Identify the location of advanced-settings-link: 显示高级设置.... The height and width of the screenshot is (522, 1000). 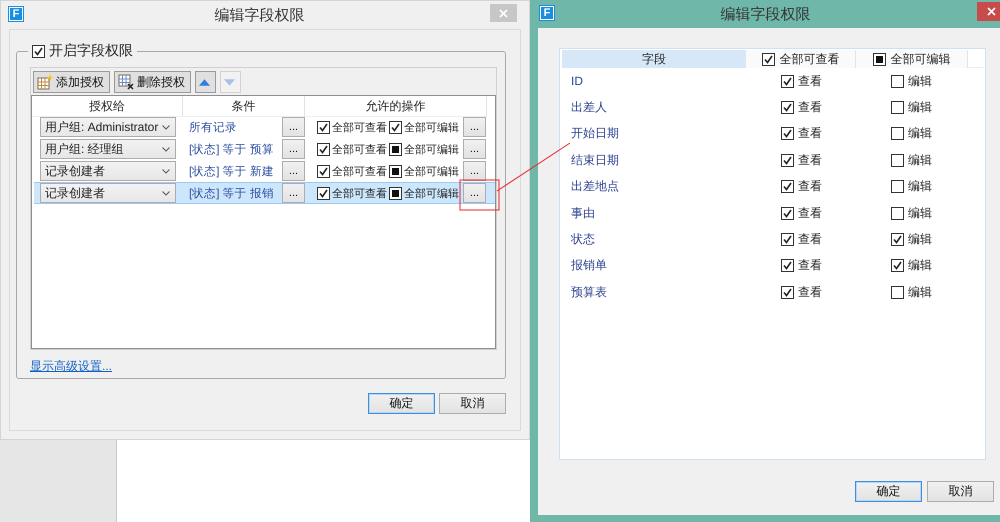
(71, 366).